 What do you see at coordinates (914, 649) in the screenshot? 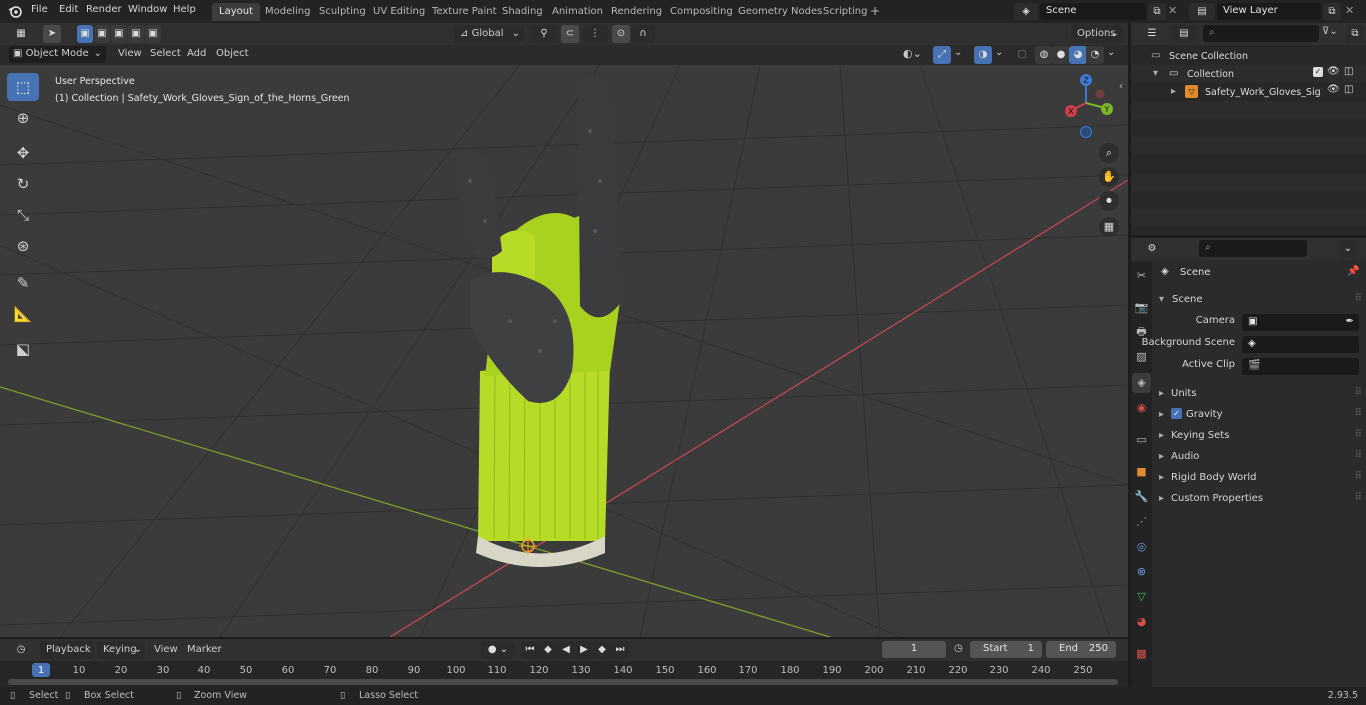
I see `current-frame-field: 1` at bounding box center [914, 649].